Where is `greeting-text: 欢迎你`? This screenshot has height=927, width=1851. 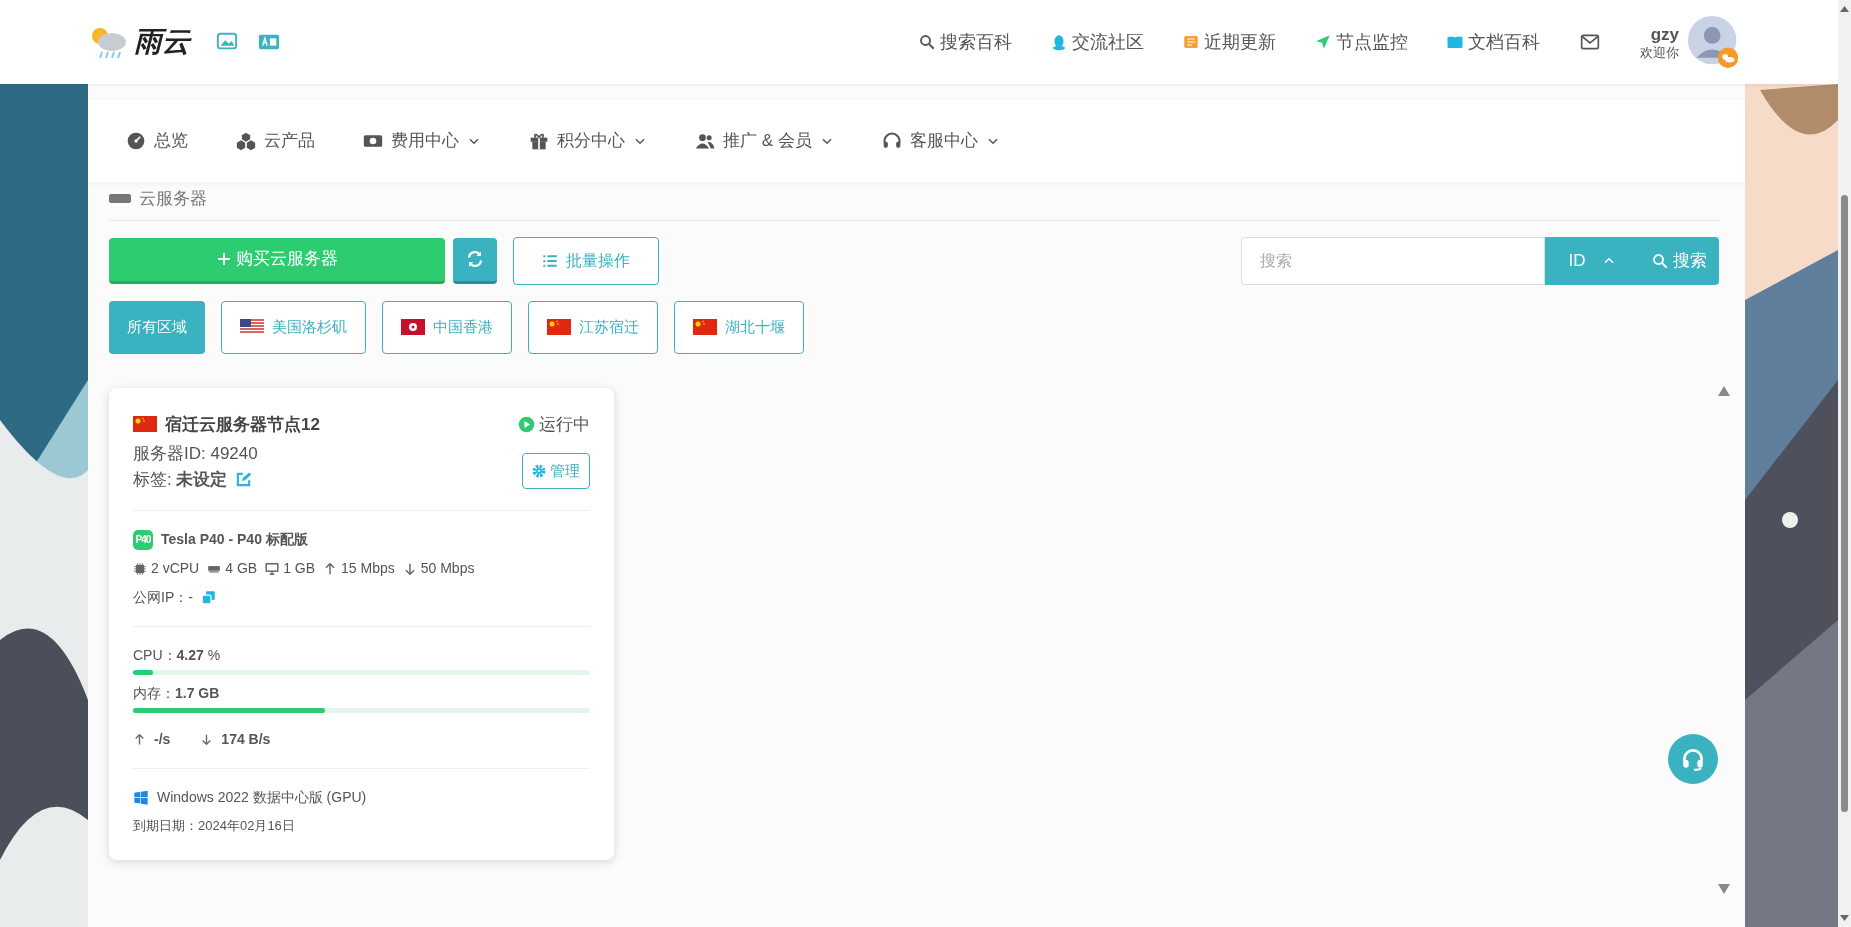 greeting-text: 欢迎你 is located at coordinates (1659, 52).